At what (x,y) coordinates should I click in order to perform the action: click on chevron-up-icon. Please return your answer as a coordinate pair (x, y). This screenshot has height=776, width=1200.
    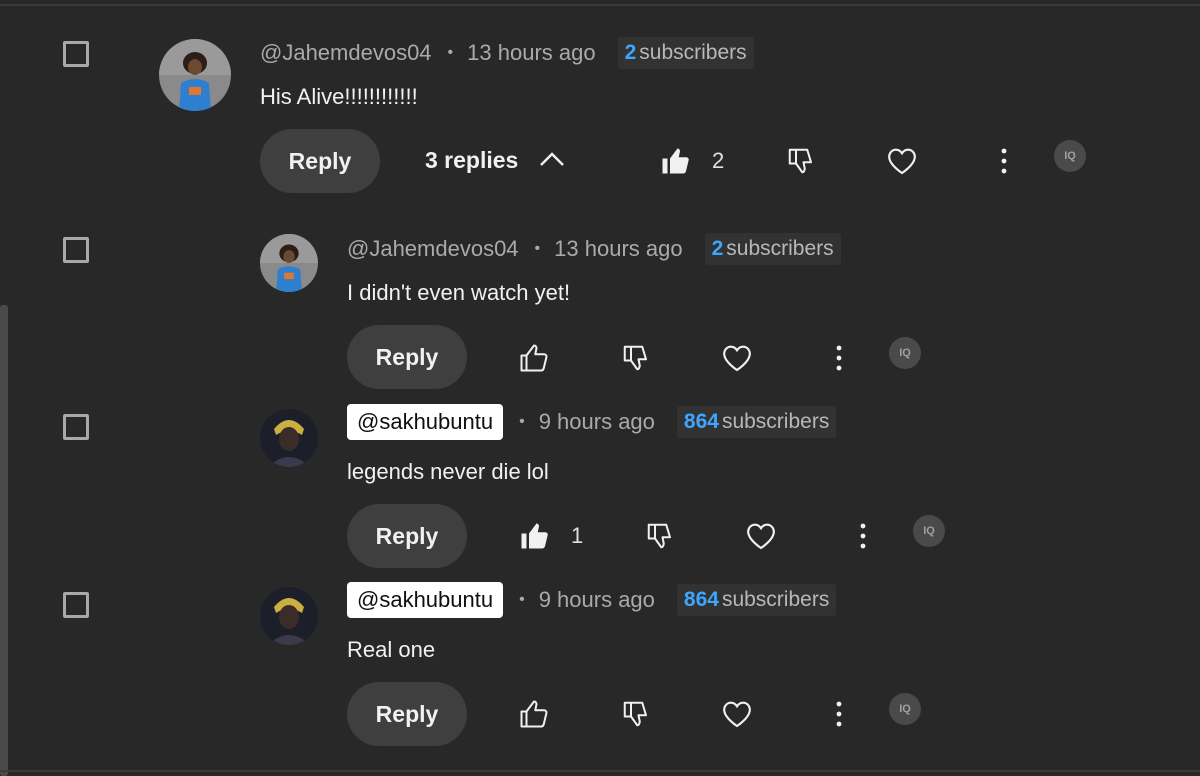
    Looking at the image, I should click on (552, 159).